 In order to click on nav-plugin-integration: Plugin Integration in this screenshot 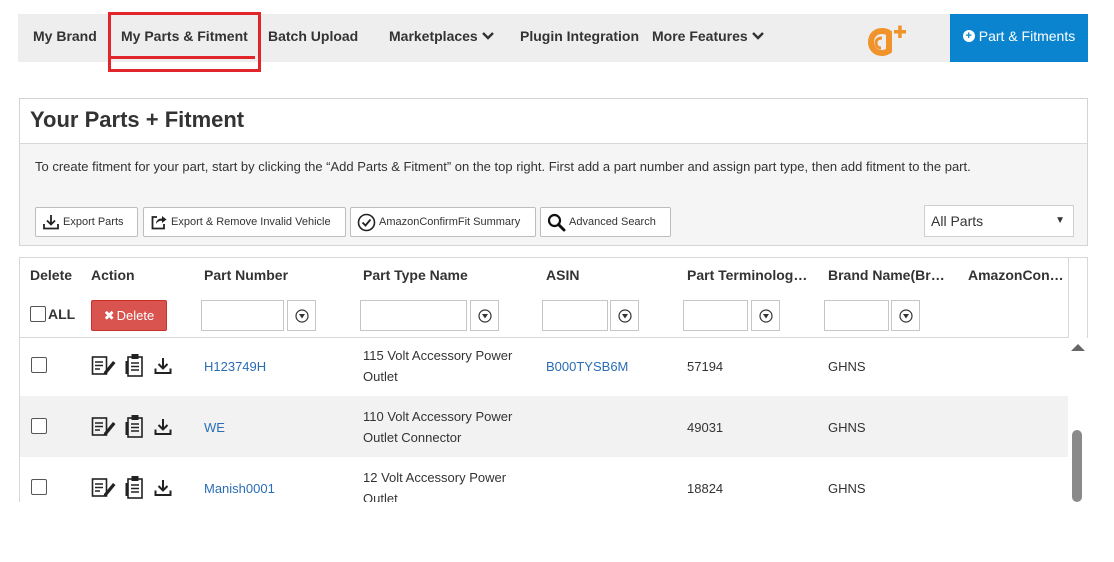, I will do `click(579, 38)`.